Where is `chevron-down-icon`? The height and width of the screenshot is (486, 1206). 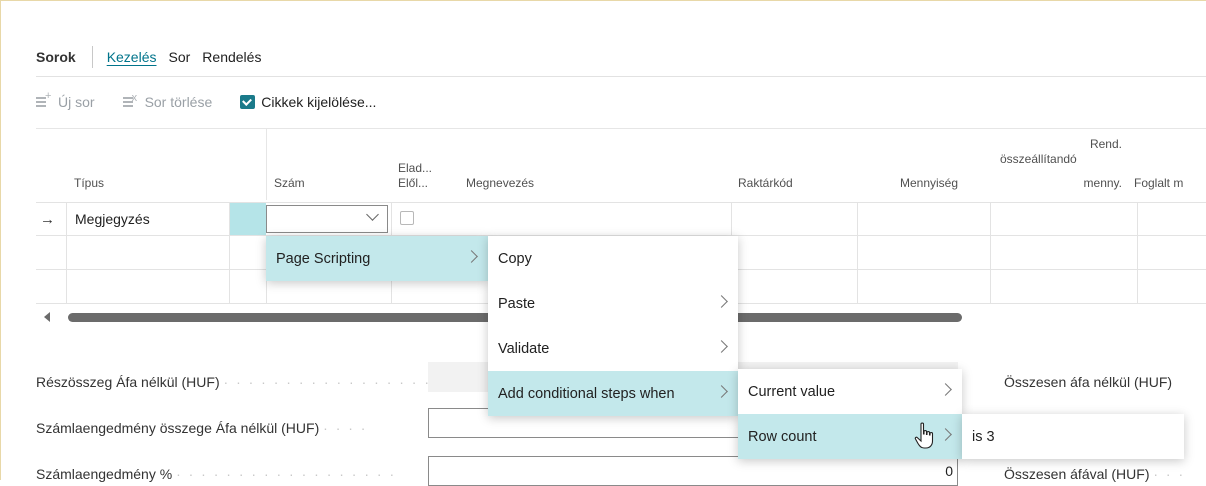
chevron-down-icon is located at coordinates (372, 214).